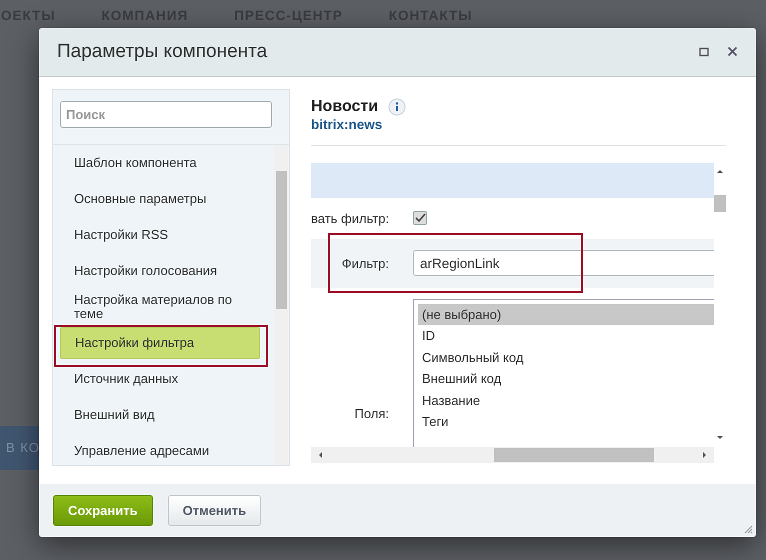  I want to click on close-icon, so click(732, 52).